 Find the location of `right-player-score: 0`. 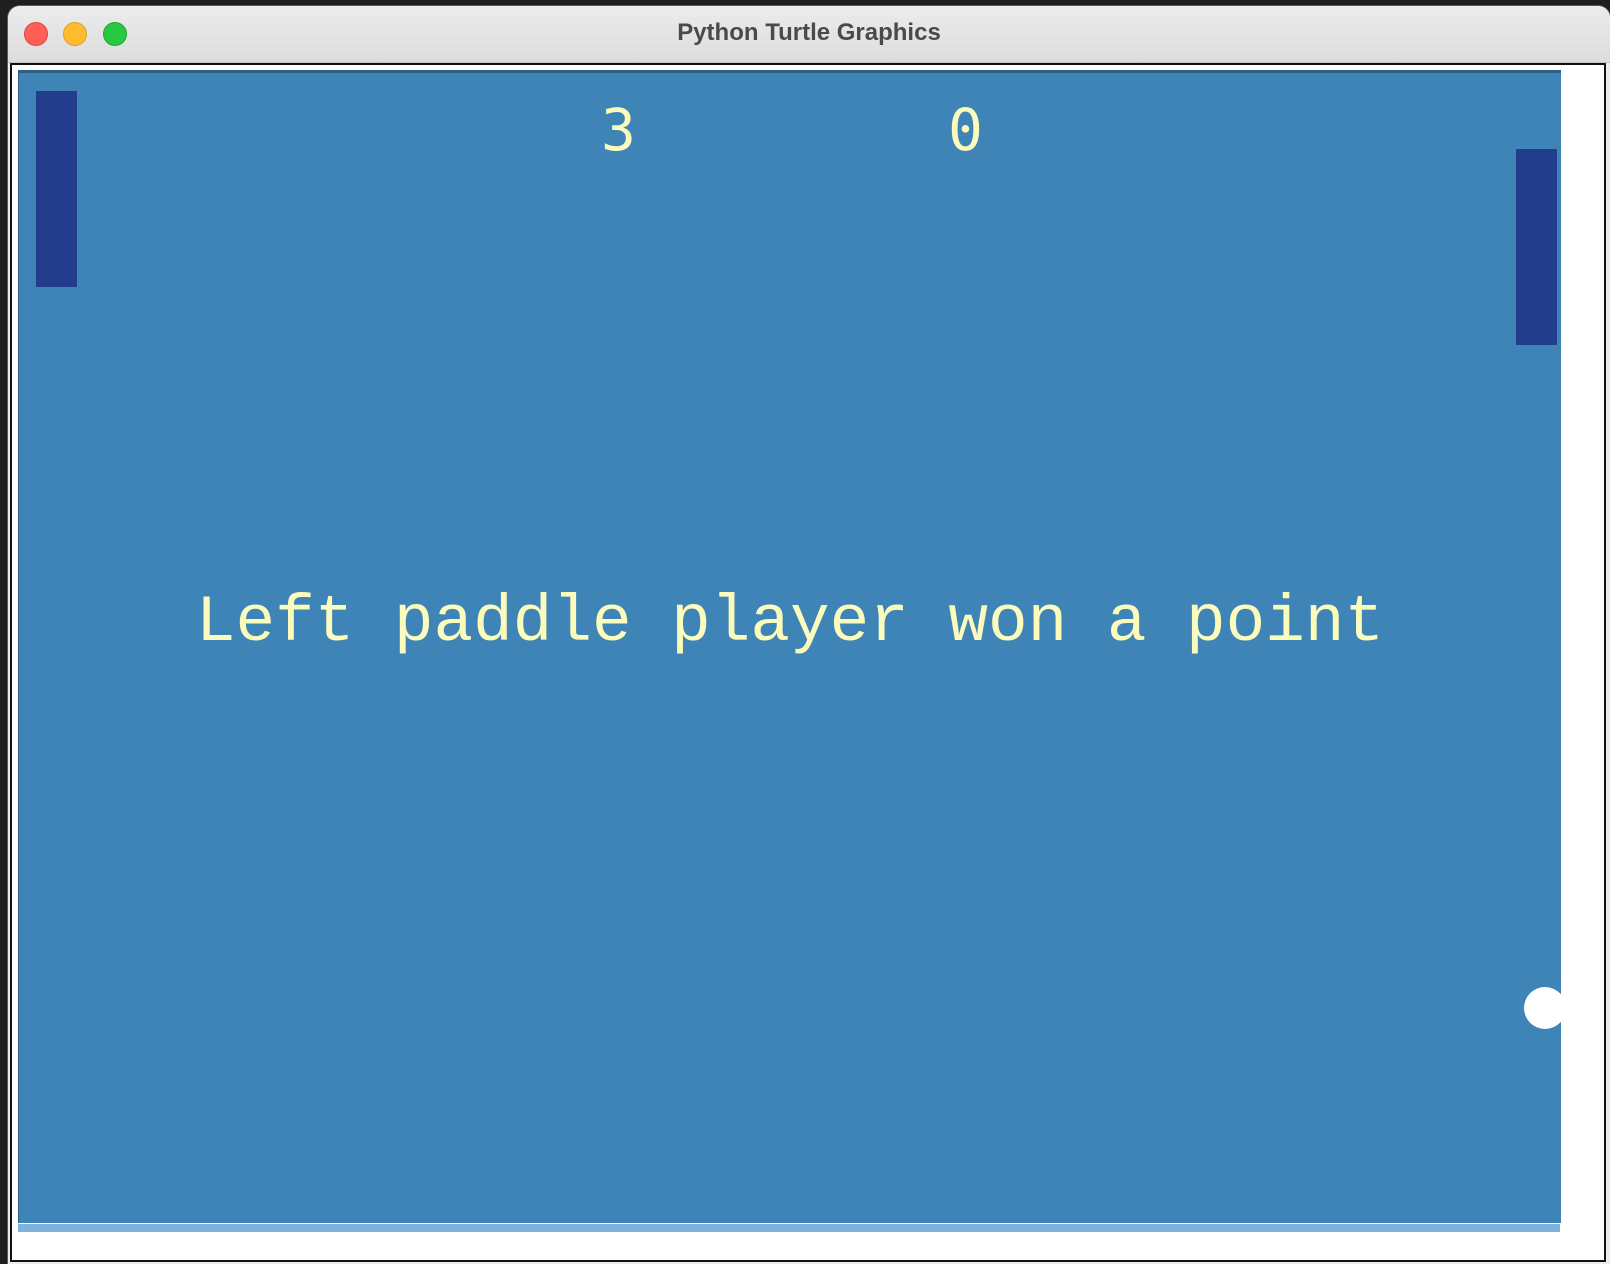

right-player-score: 0 is located at coordinates (965, 130).